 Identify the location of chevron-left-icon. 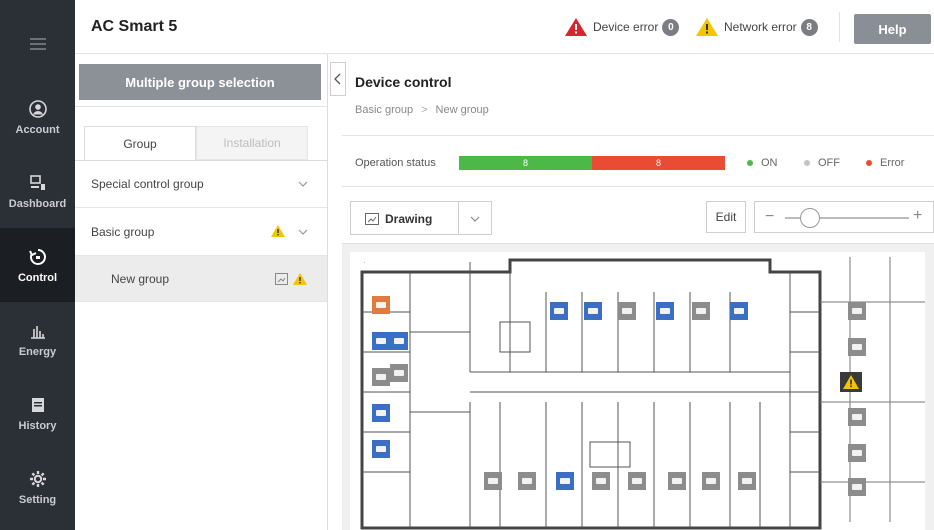
(337, 79).